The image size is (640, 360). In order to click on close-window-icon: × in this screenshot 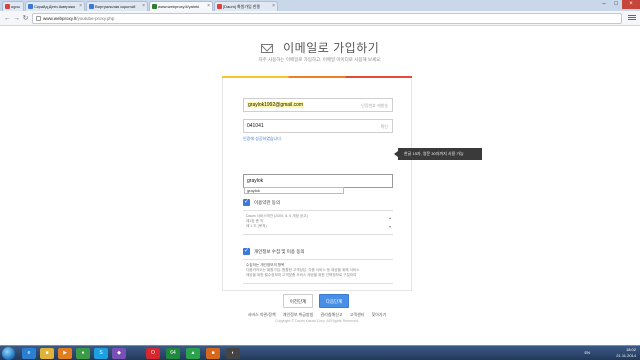, I will do `click(631, 4)`.